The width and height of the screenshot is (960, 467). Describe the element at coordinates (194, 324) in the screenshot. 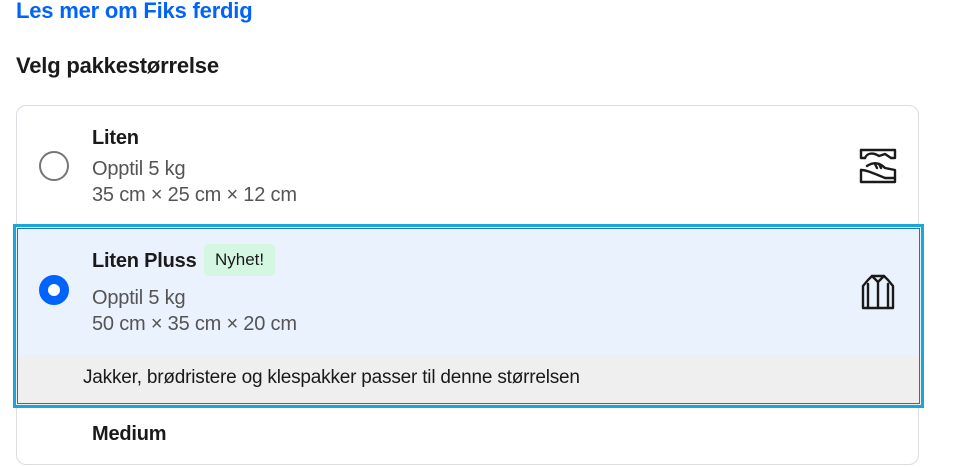

I see `option-dimensions: 50 cm × 35 cm × 20 cm` at that location.